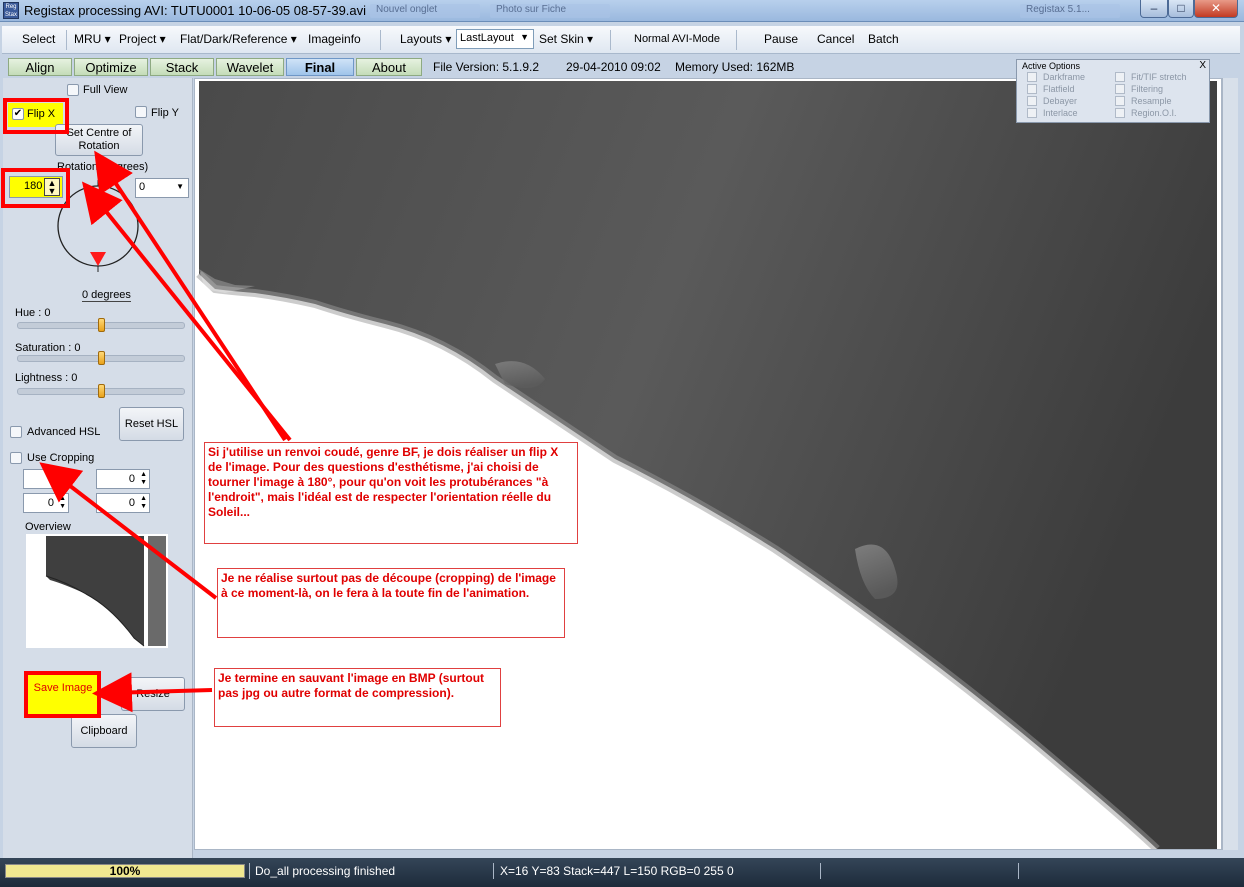 Image resolution: width=1244 pixels, height=887 pixels. What do you see at coordinates (1032, 77) in the screenshot?
I see `darkframe-checkbox` at bounding box center [1032, 77].